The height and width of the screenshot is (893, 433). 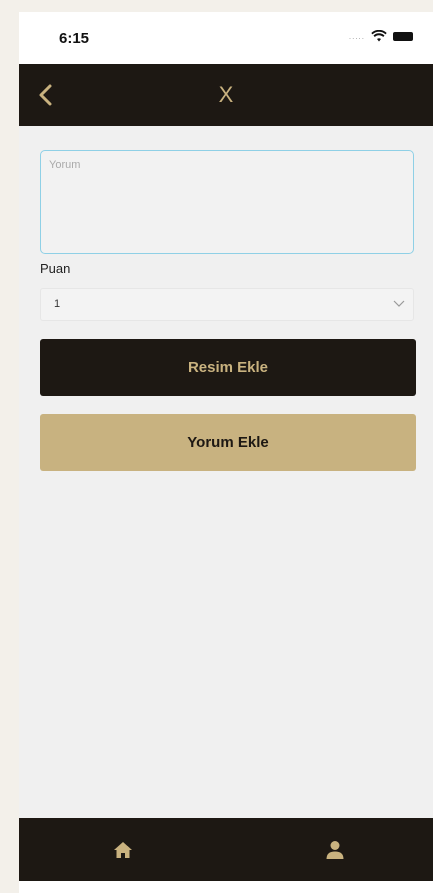 I want to click on wifi-icon, so click(x=379, y=36).